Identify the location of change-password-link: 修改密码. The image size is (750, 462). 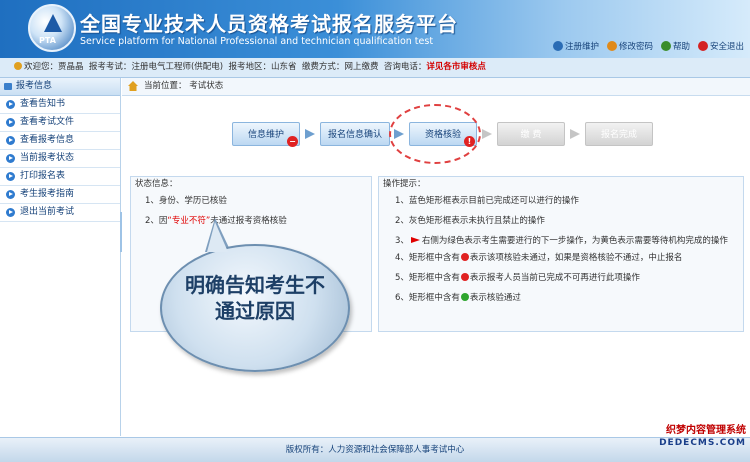
(629, 46).